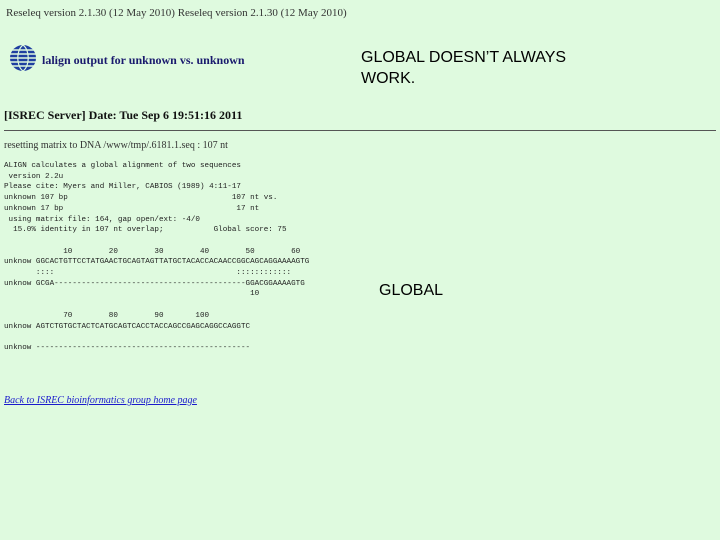 The image size is (720, 540). What do you see at coordinates (464, 68) in the screenshot?
I see `slide-title-note: GLOBAL DOESN’T ALWAYS WORK.` at bounding box center [464, 68].